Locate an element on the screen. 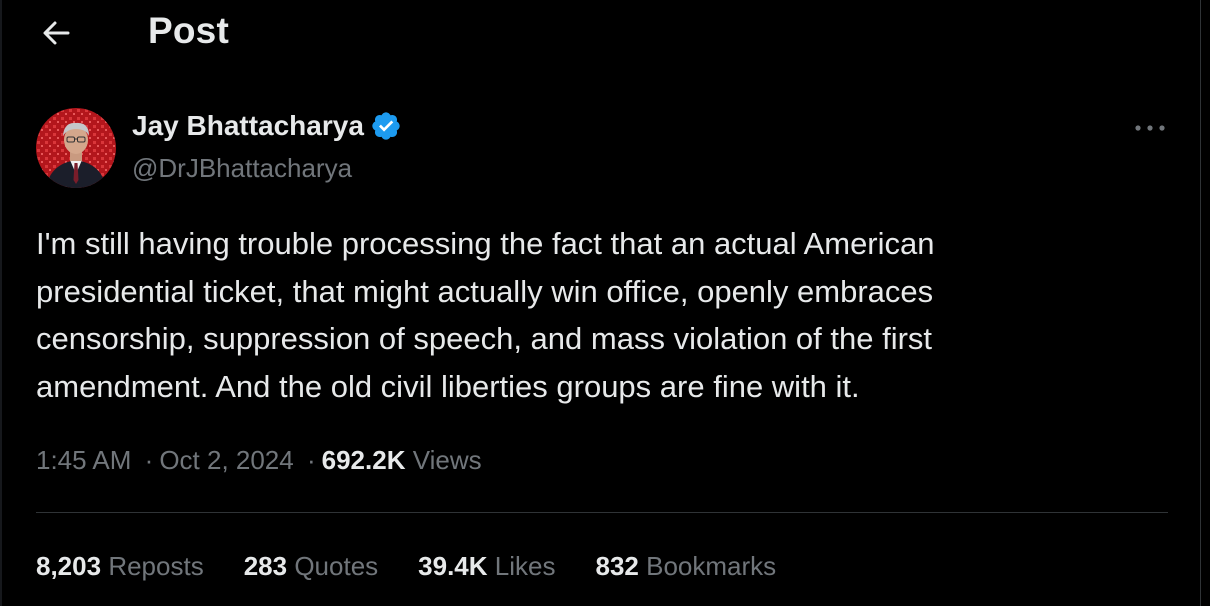 The image size is (1210, 606). post-time: 1:45 AM is located at coordinates (83, 460).